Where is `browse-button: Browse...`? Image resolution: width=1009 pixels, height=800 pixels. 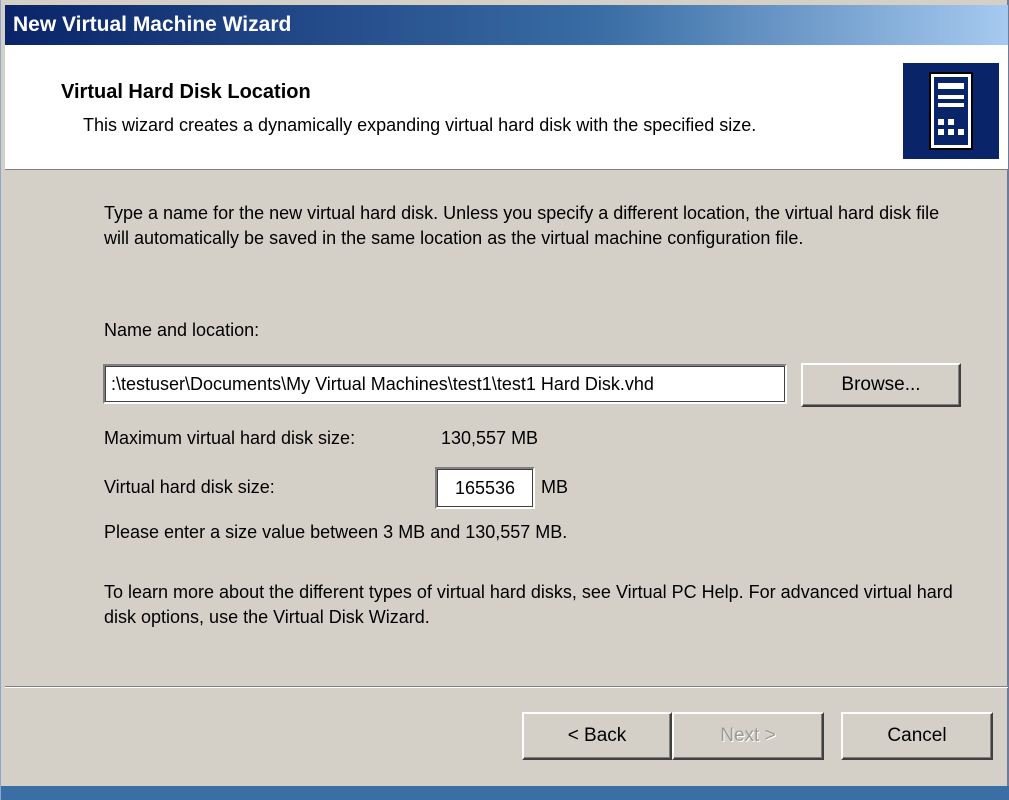 browse-button: Browse... is located at coordinates (881, 385).